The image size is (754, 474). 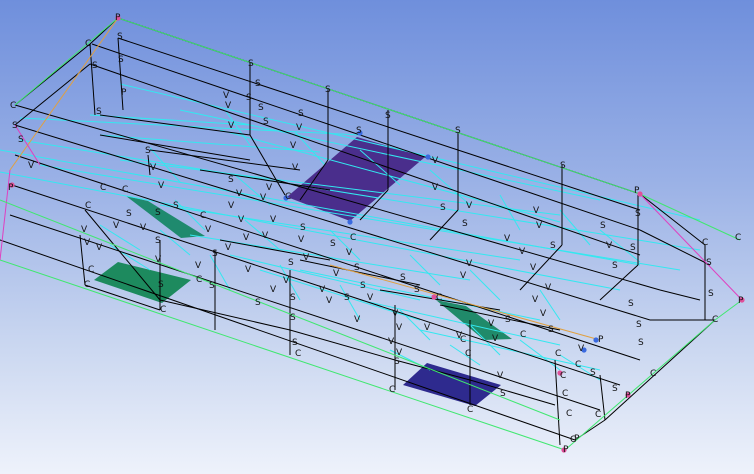 What do you see at coordinates (248, 270) in the screenshot?
I see `entity-label-vertex-150: V` at bounding box center [248, 270].